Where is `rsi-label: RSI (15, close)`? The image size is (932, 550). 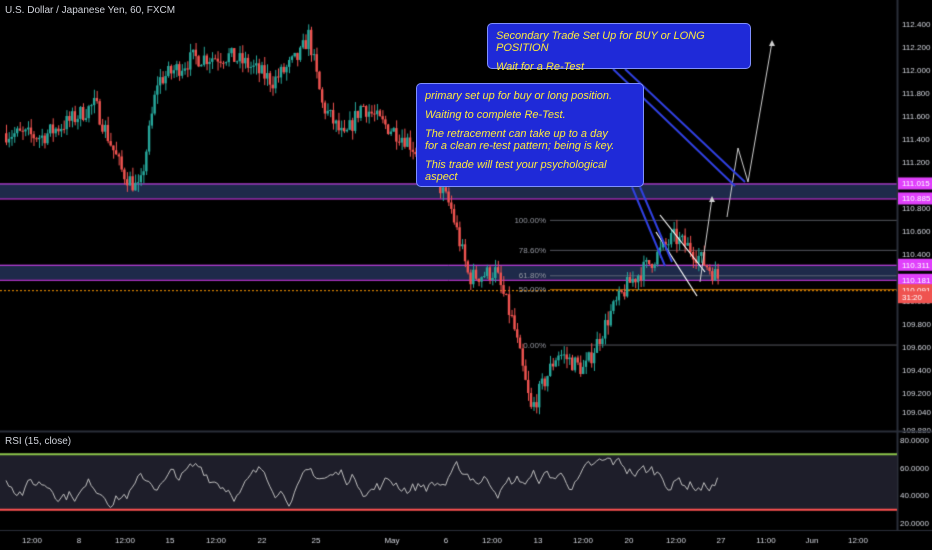 rsi-label: RSI (15, close) is located at coordinates (38, 441).